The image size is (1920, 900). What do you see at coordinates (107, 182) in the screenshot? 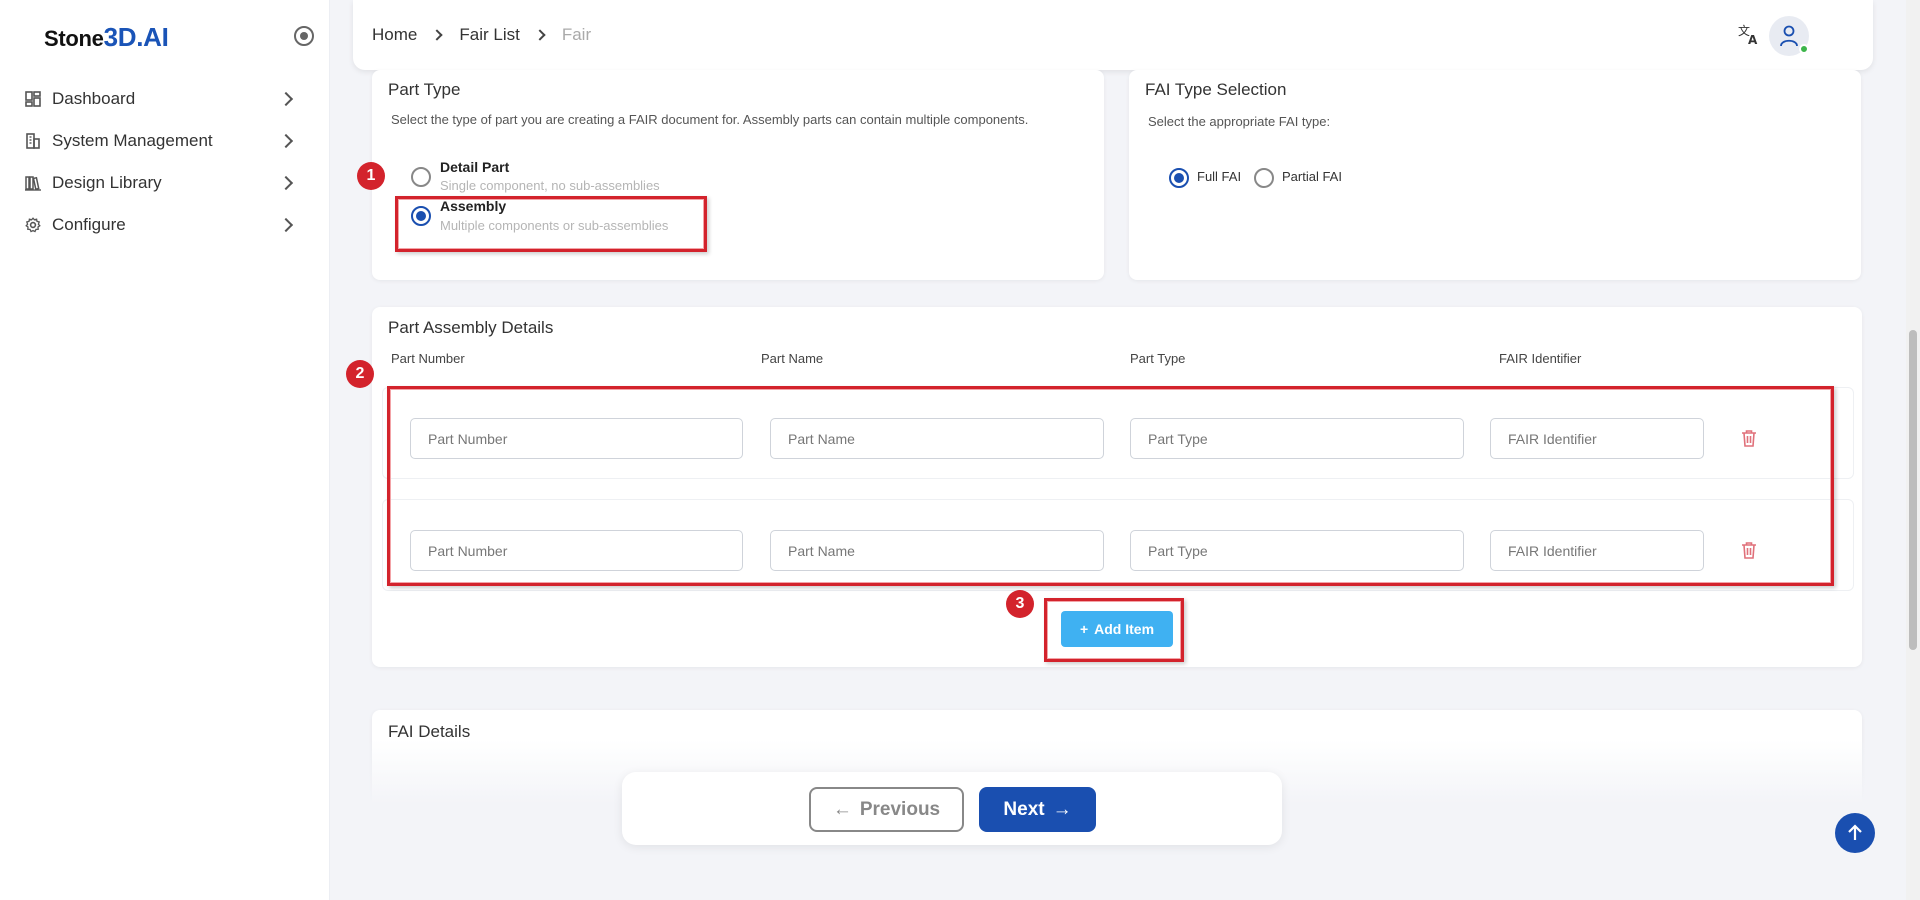
I see `sidebar-item-label: Design Library` at bounding box center [107, 182].